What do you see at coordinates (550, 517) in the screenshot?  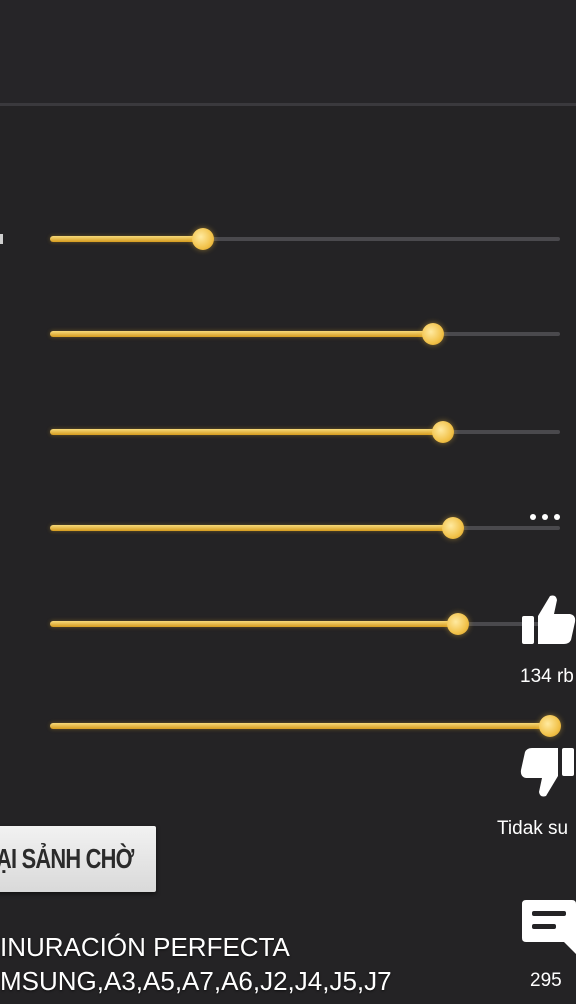 I see `more-horizontal-icon` at bounding box center [550, 517].